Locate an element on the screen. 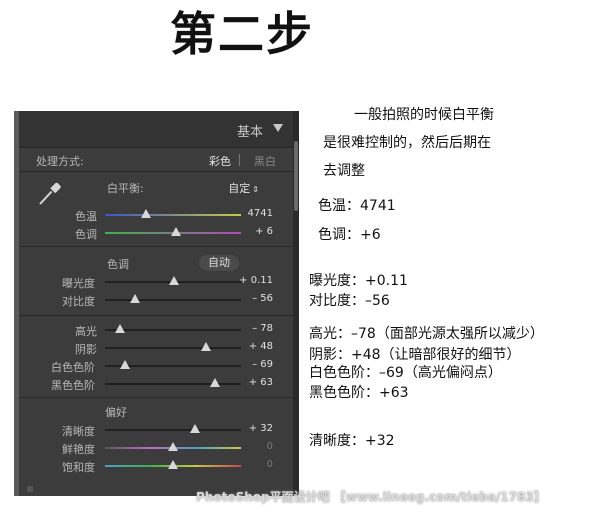  note-intro-line2: 是很难控制的，然后后期在 is located at coordinates (407, 143).